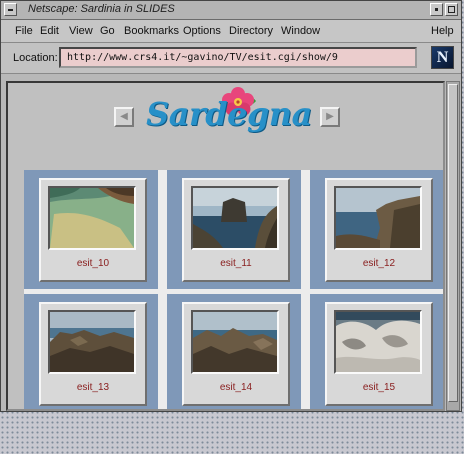  Describe the element at coordinates (442, 57) in the screenshot. I see `netscape-logo-icon: N` at that location.